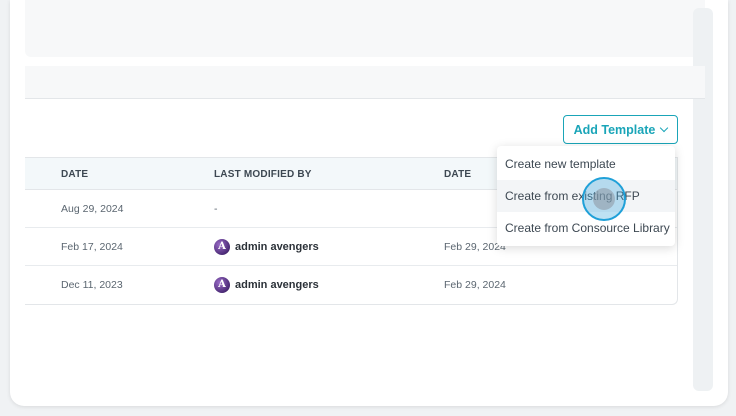 The height and width of the screenshot is (416, 736). Describe the element at coordinates (475, 285) in the screenshot. I see `row-modified-date: Feb 29, 2024` at that location.